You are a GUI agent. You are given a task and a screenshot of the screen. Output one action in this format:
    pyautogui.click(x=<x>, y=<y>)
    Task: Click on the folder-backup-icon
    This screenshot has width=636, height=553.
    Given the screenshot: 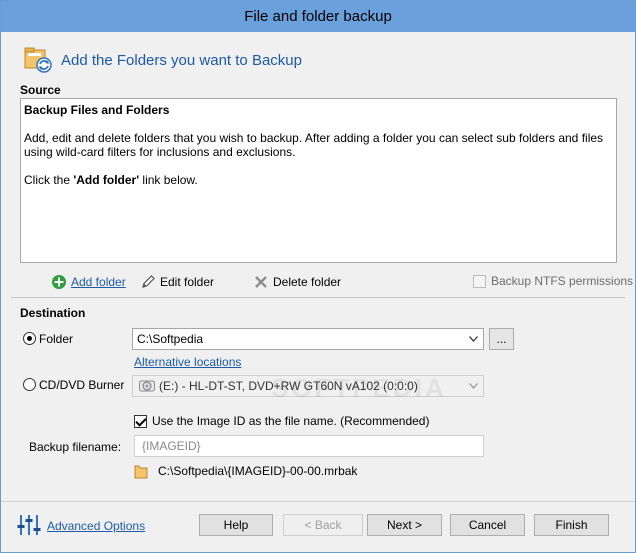 What is the action you would take?
    pyautogui.click(x=38, y=60)
    